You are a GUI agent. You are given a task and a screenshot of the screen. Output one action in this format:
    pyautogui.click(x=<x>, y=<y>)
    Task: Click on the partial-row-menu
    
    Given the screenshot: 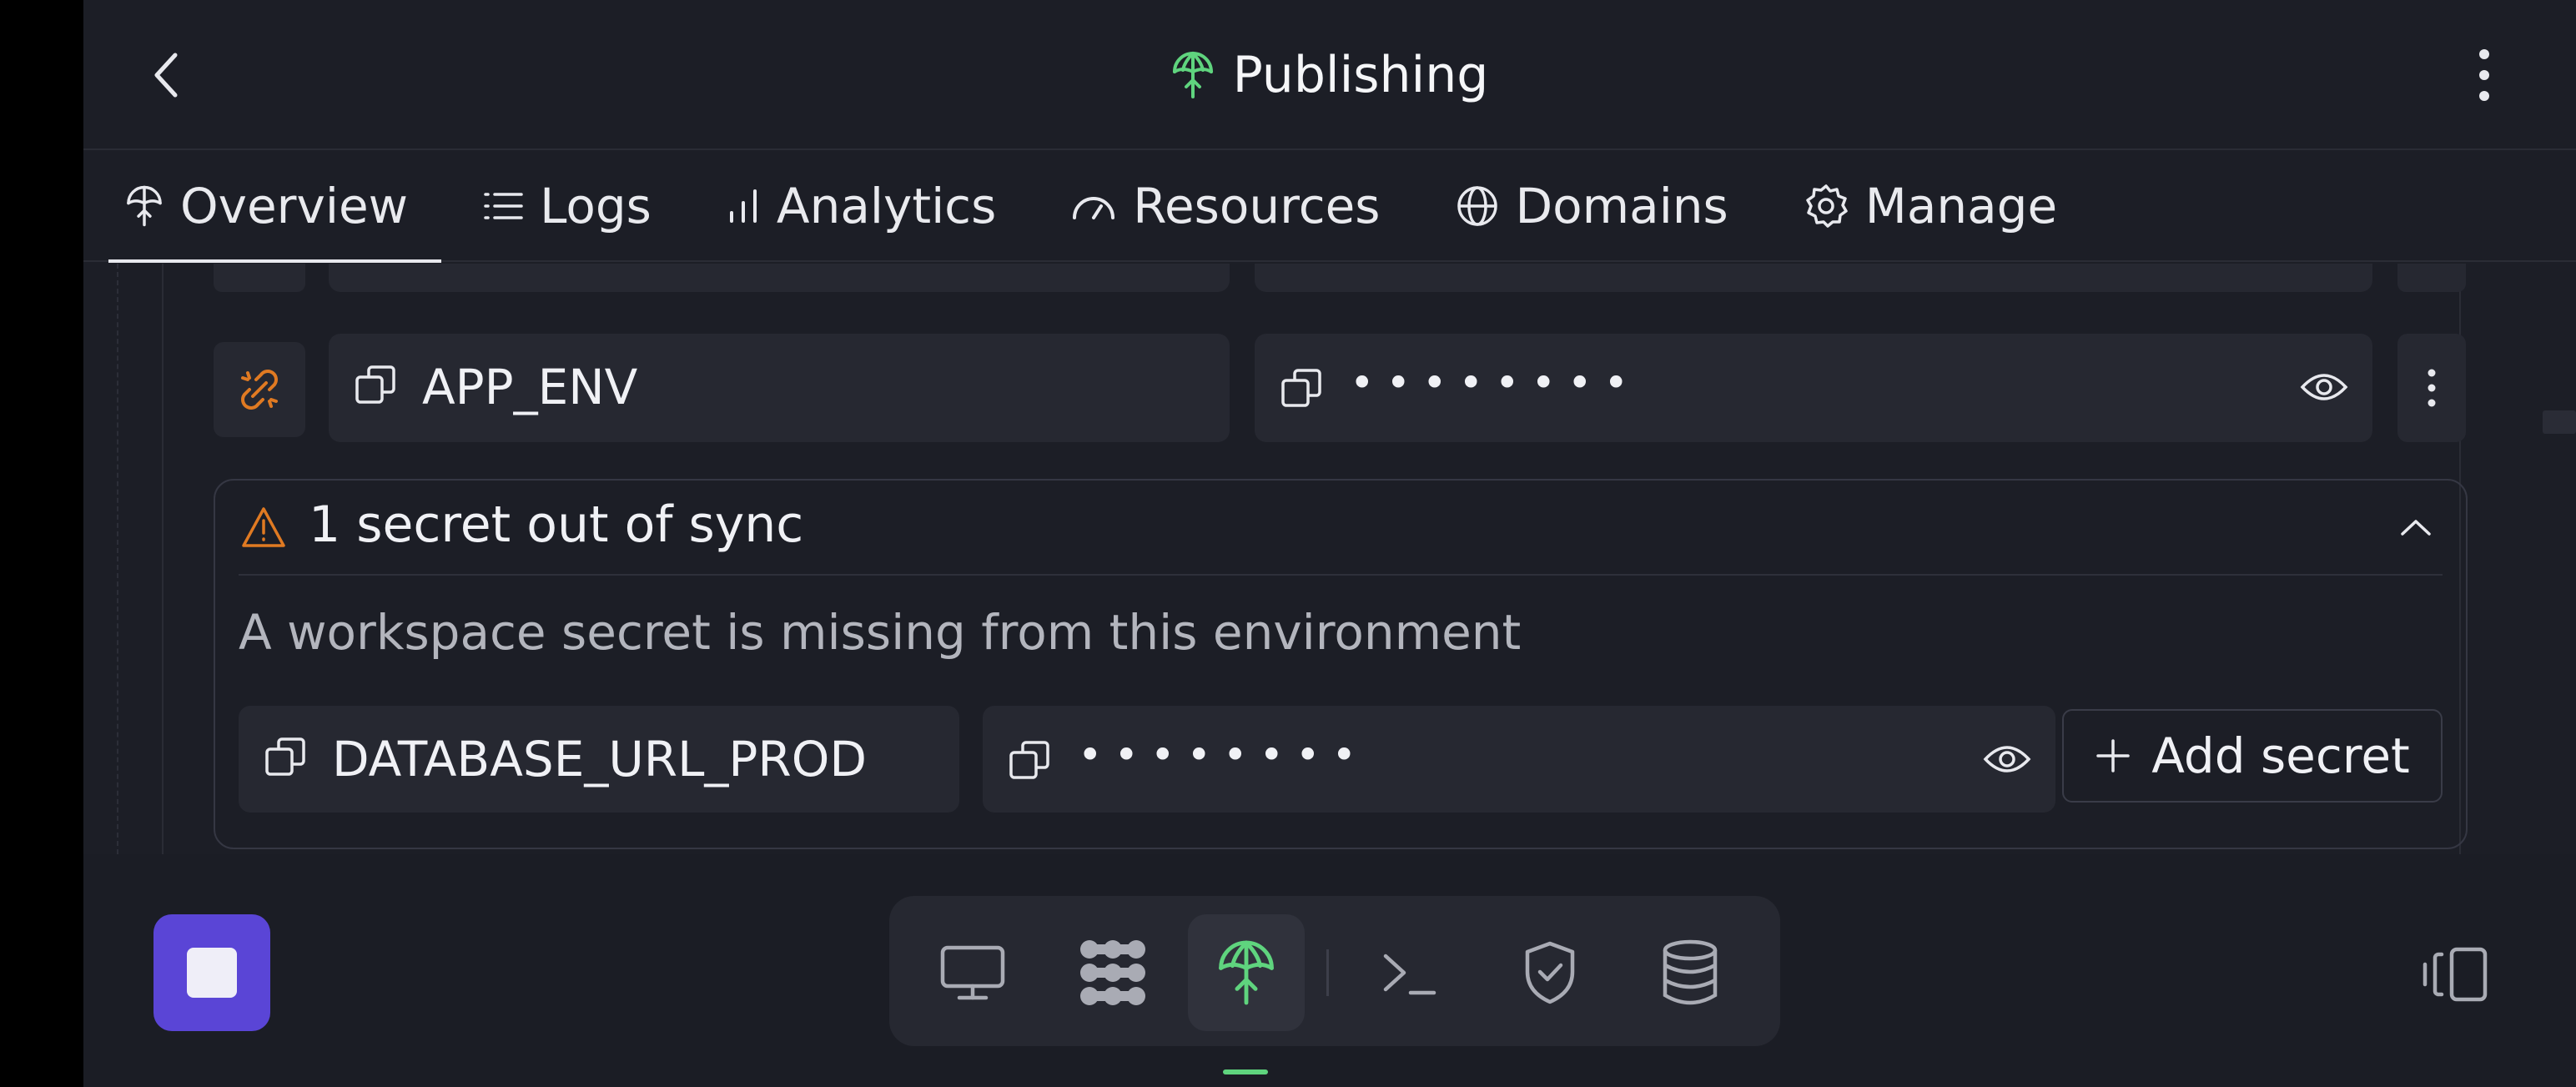 What is the action you would take?
    pyautogui.click(x=2431, y=278)
    